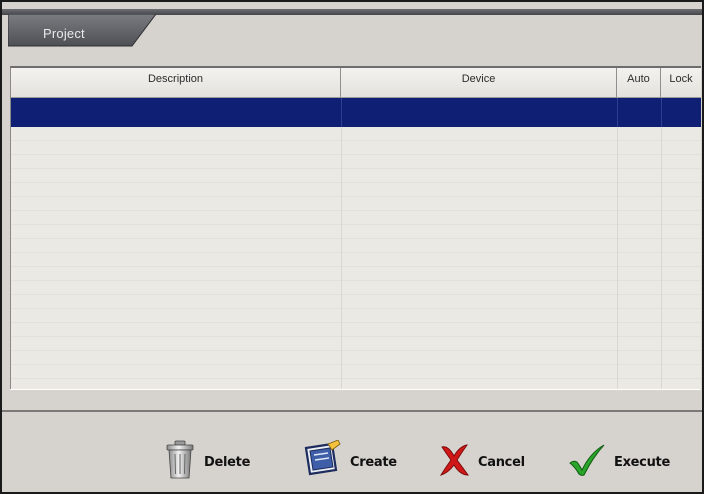 The image size is (704, 494). I want to click on tab-project-label: Project, so click(64, 33).